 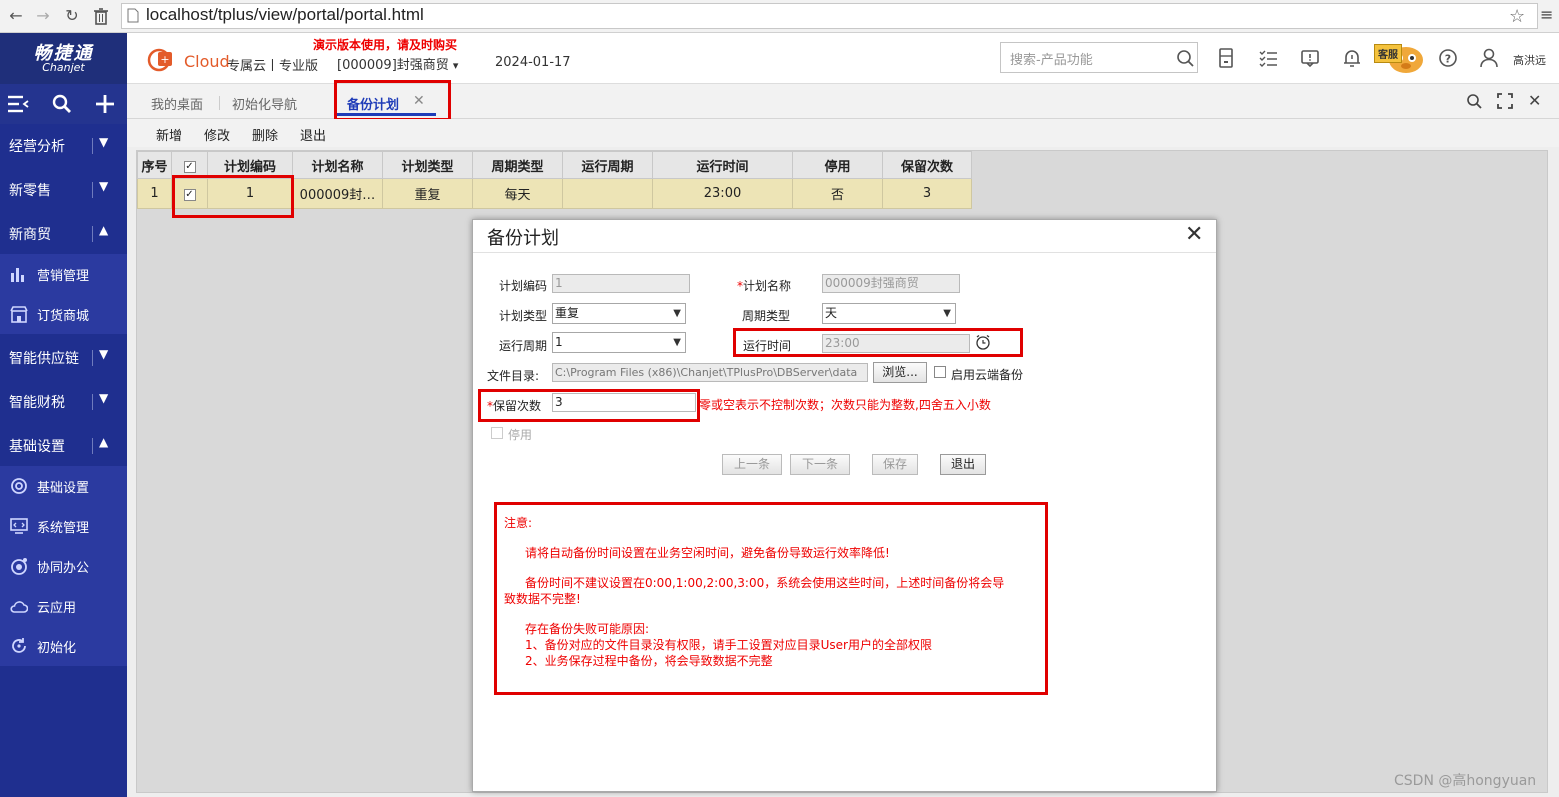 I want to click on back-arrow-icon: ←, so click(x=16, y=16).